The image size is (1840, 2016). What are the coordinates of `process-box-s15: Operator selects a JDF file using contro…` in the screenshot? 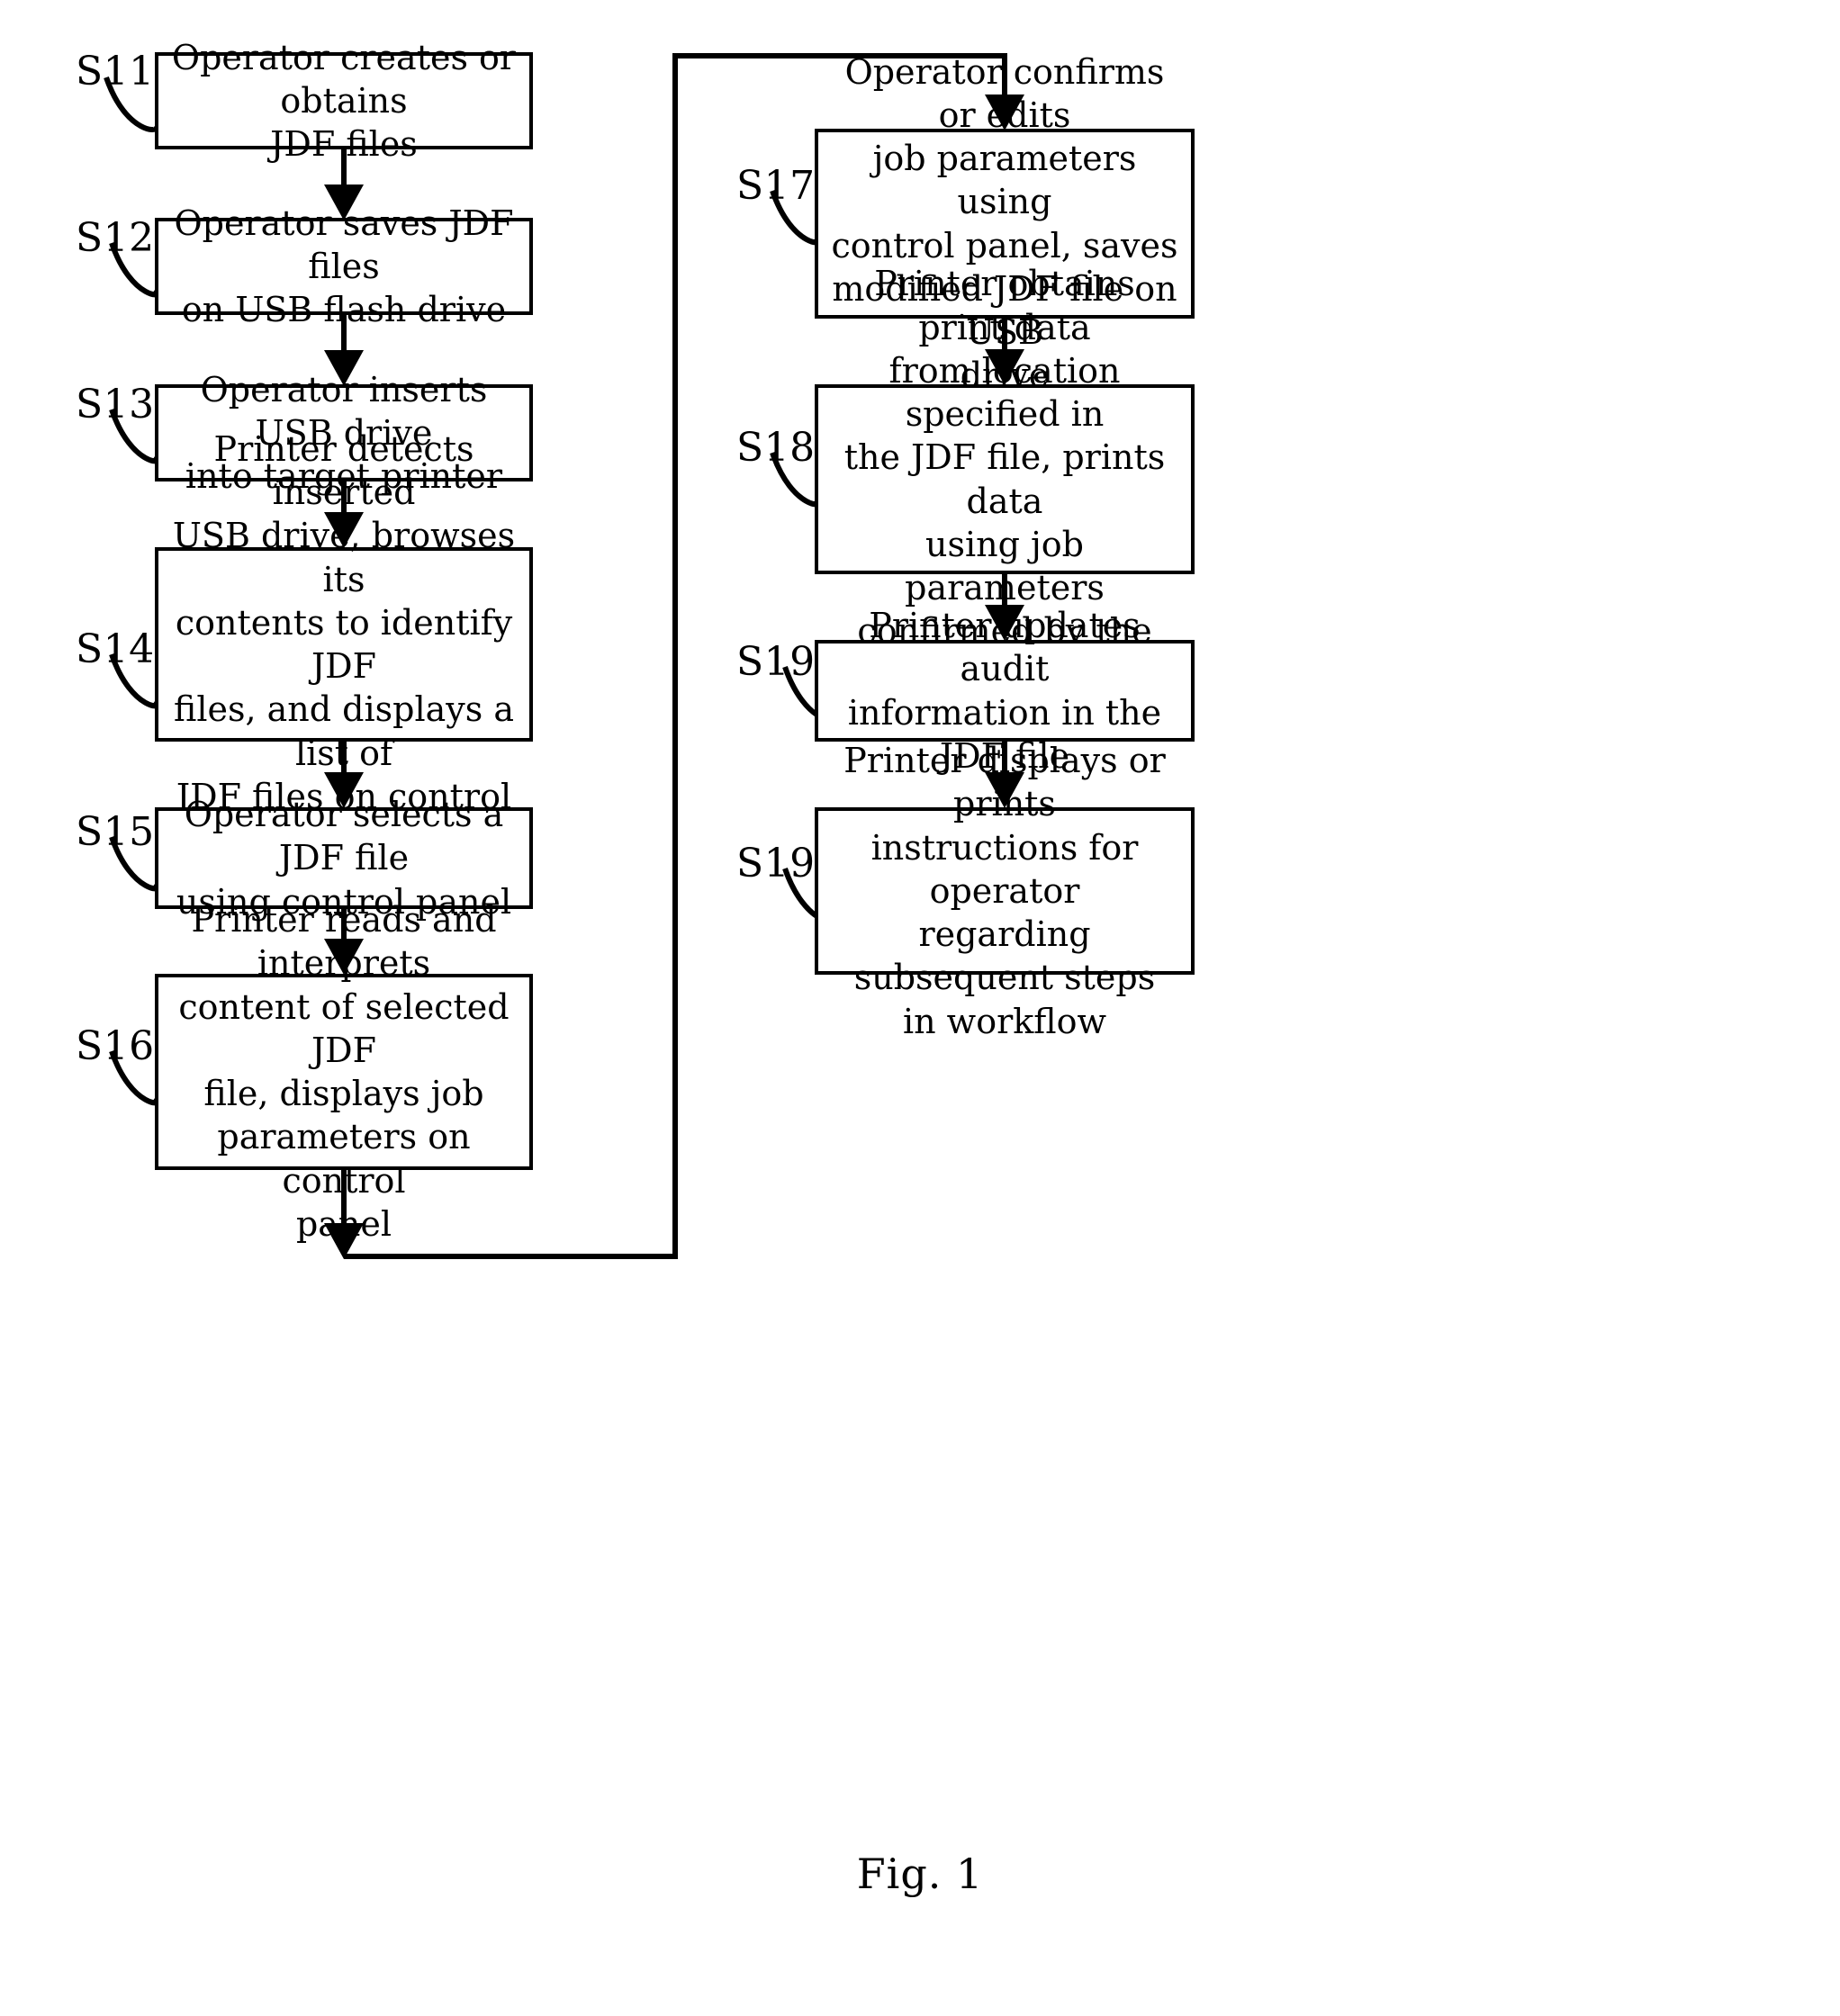 It's located at (344, 858).